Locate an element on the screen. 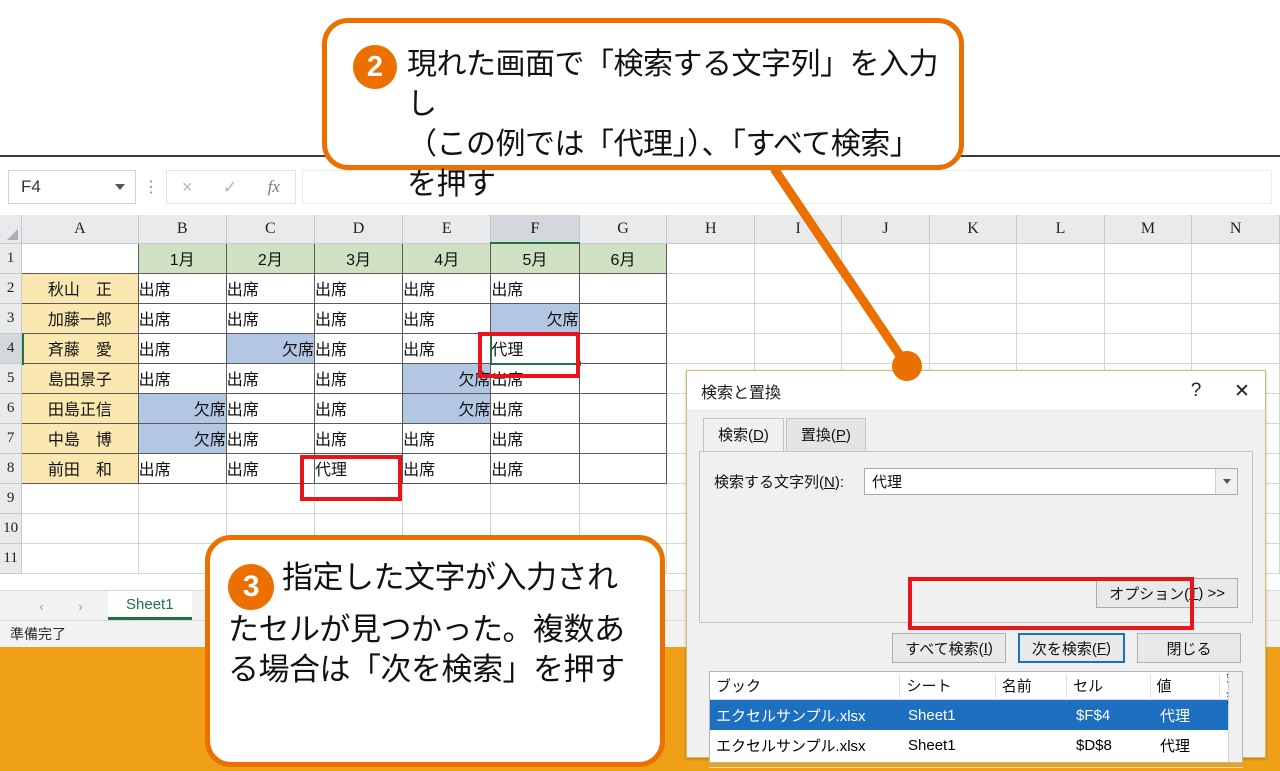 The image size is (1280, 771). row-header-5: 5 is located at coordinates (11, 378).